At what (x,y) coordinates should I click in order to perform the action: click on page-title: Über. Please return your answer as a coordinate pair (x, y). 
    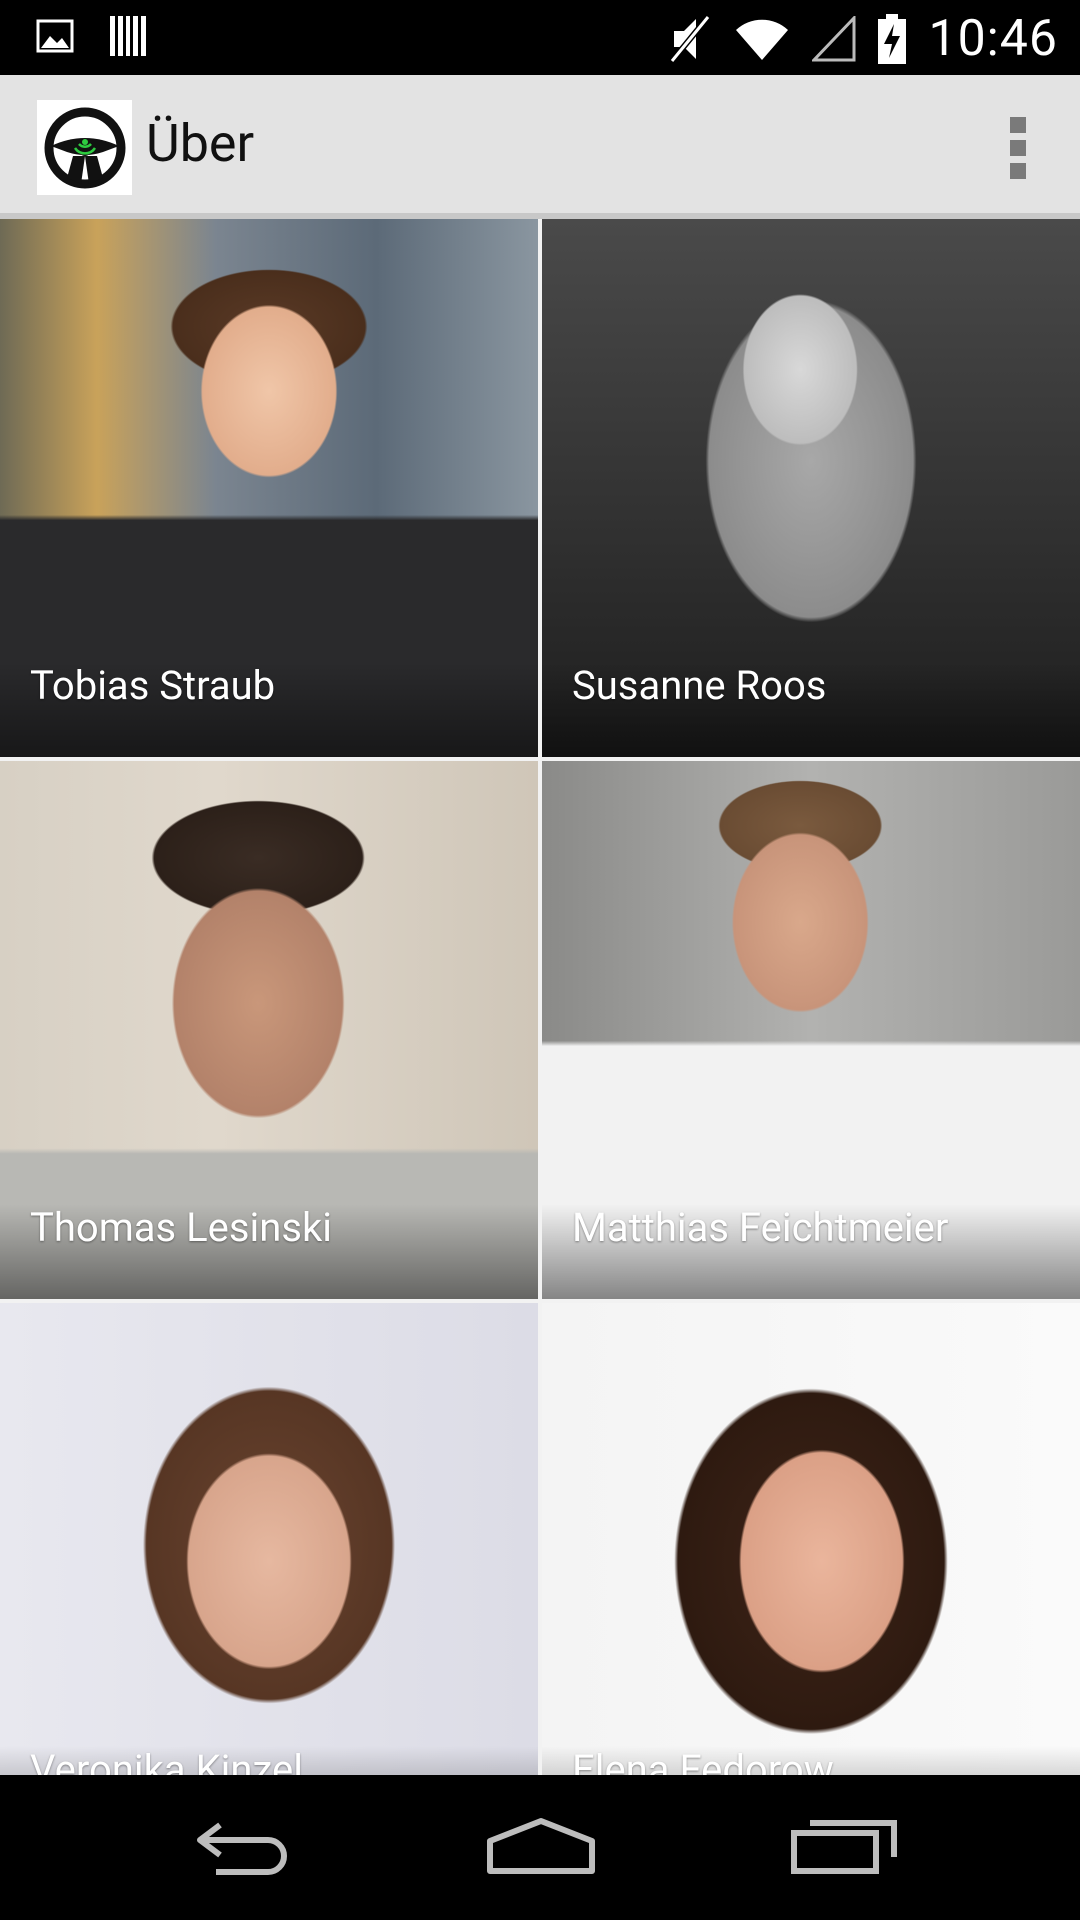
    Looking at the image, I should click on (200, 143).